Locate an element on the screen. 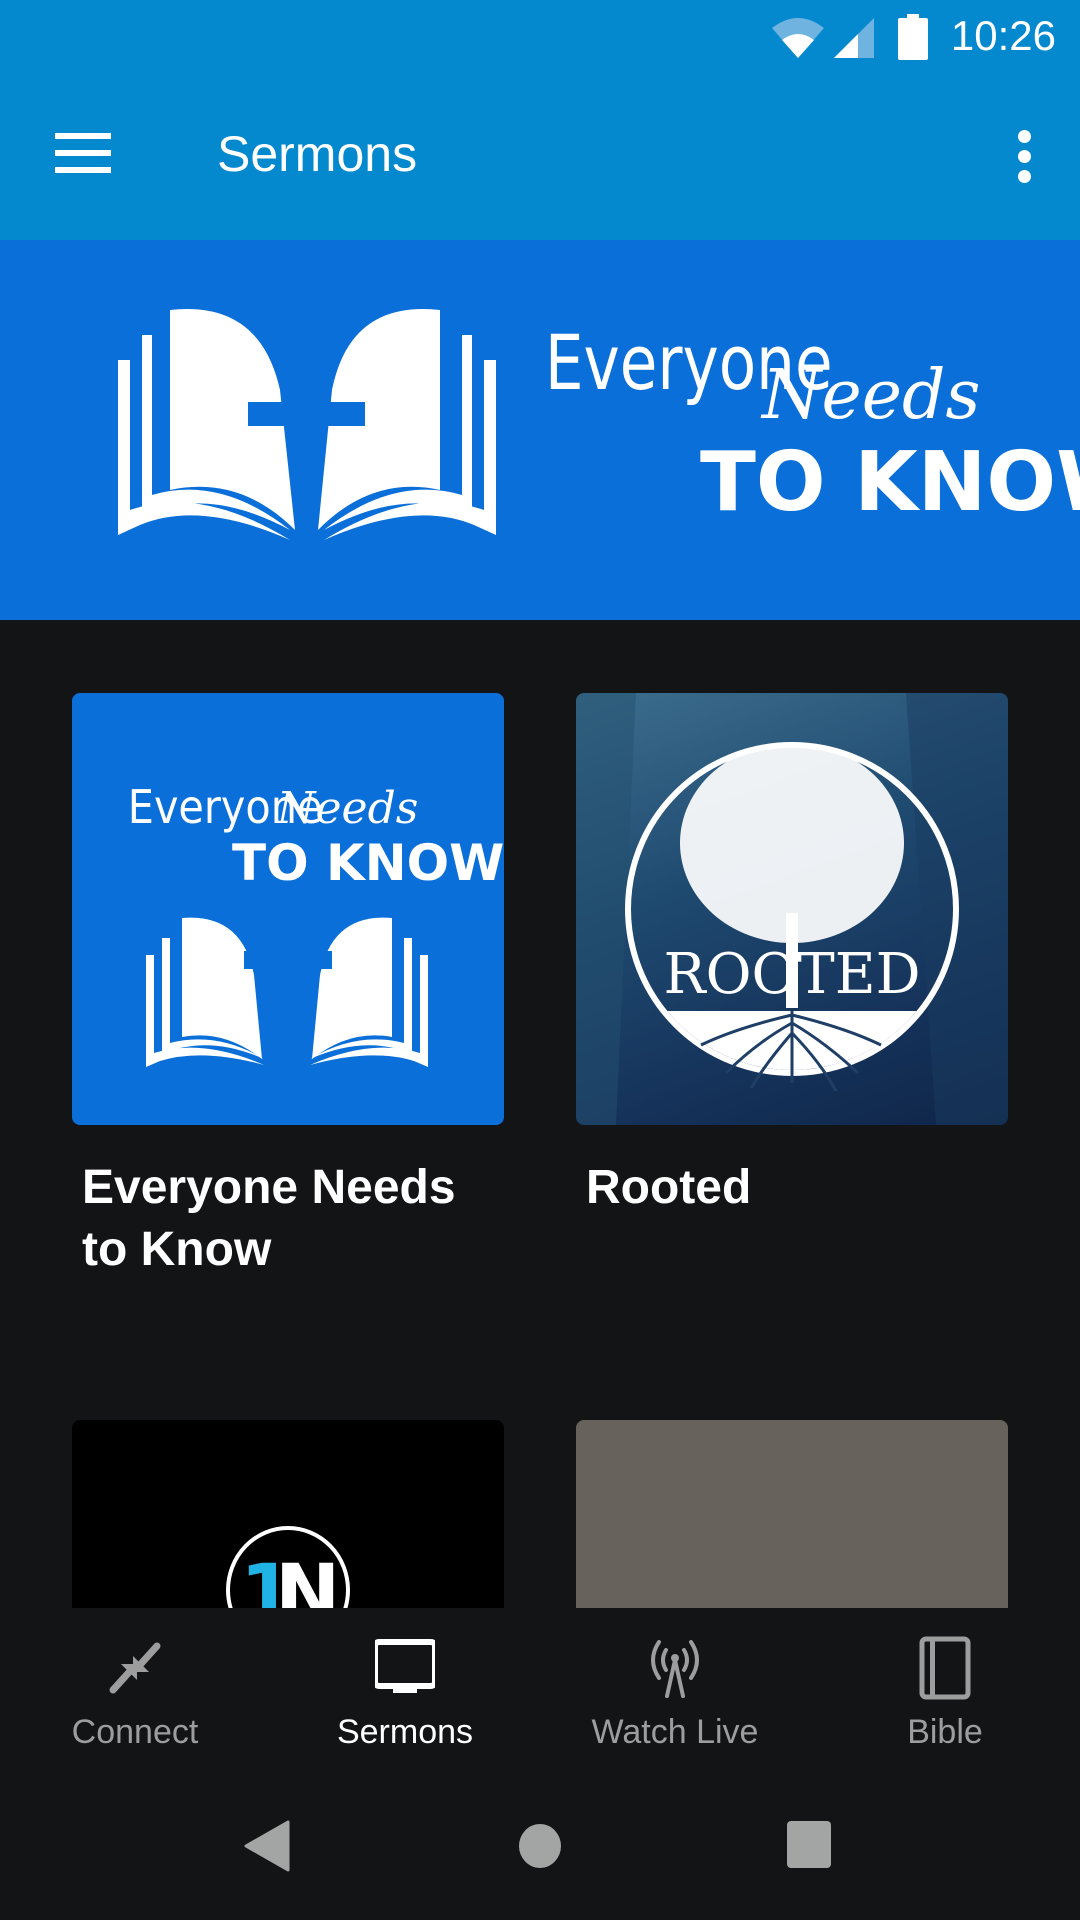 This screenshot has height=1920, width=1080. system-navigation-bar is located at coordinates (540, 1847).